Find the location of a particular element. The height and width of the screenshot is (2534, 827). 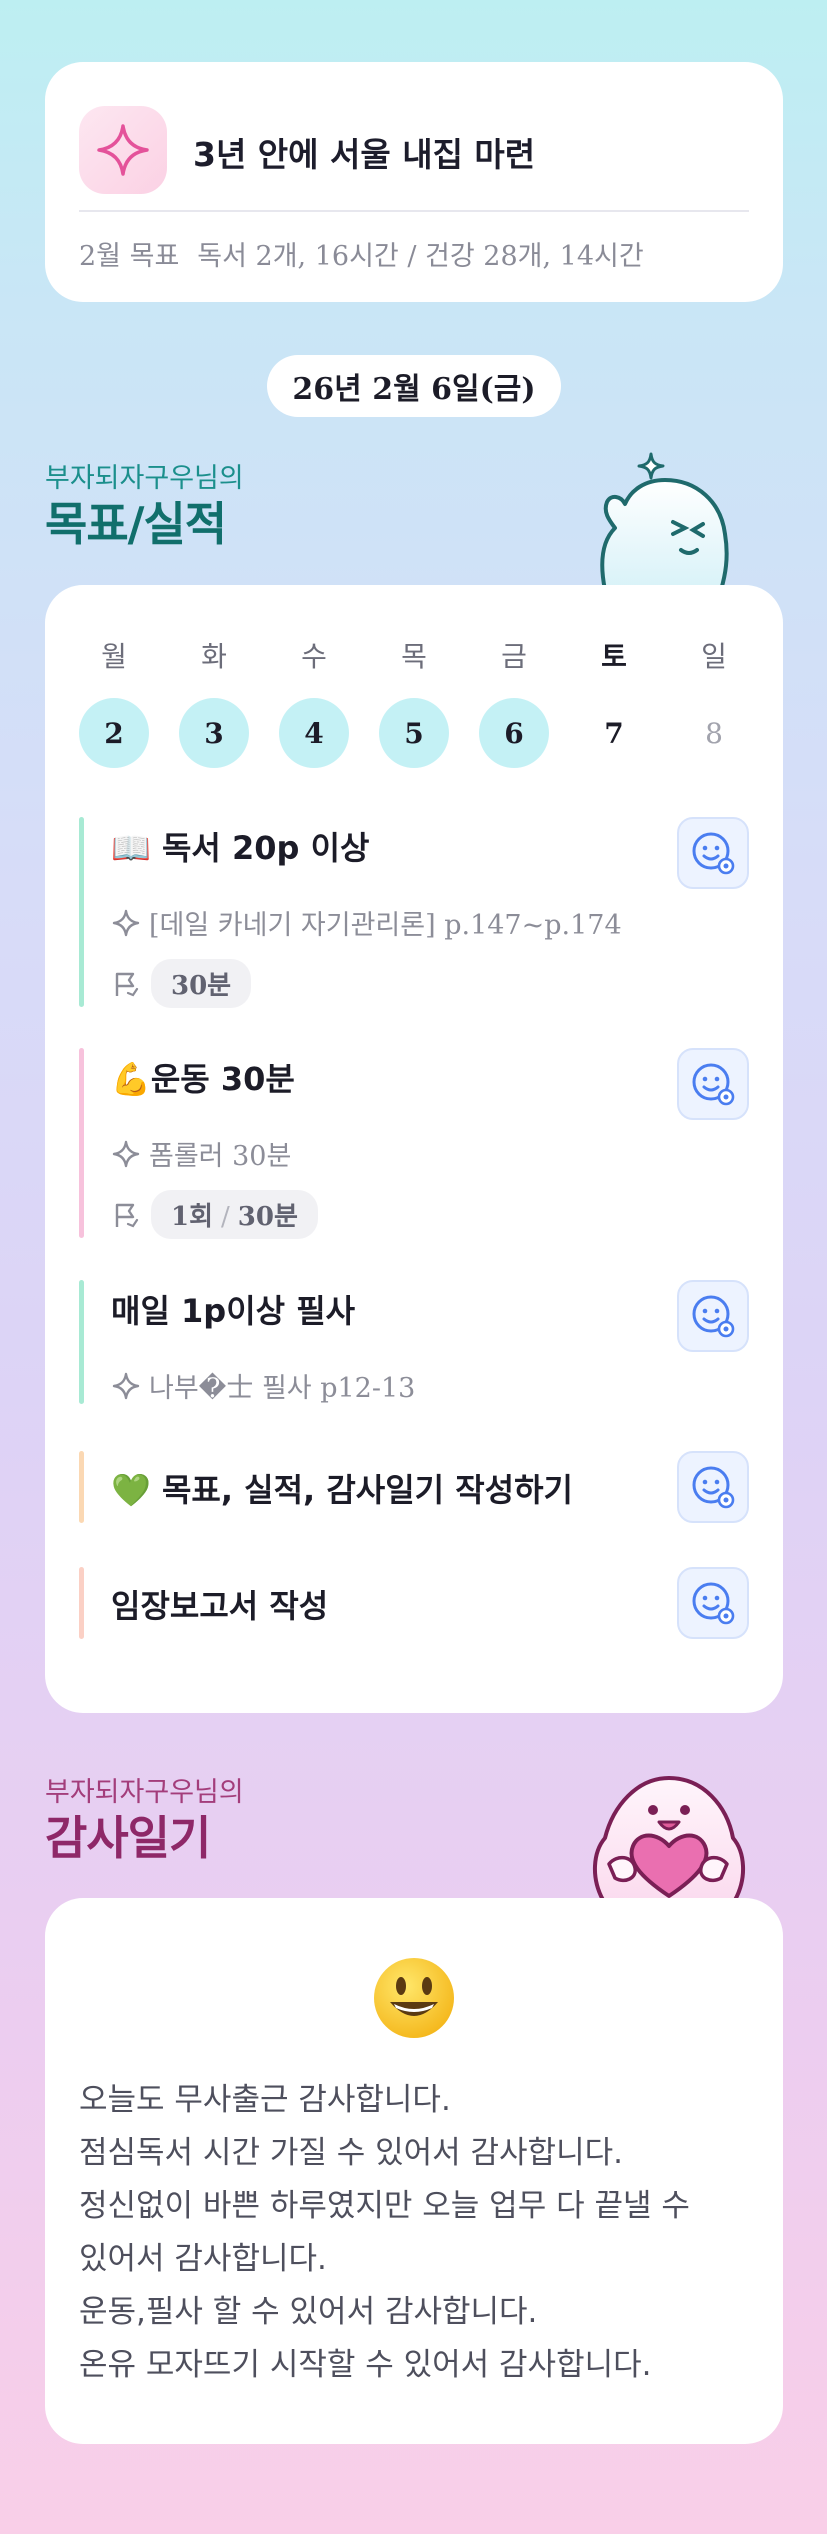

mascot-pink is located at coordinates (669, 1838).